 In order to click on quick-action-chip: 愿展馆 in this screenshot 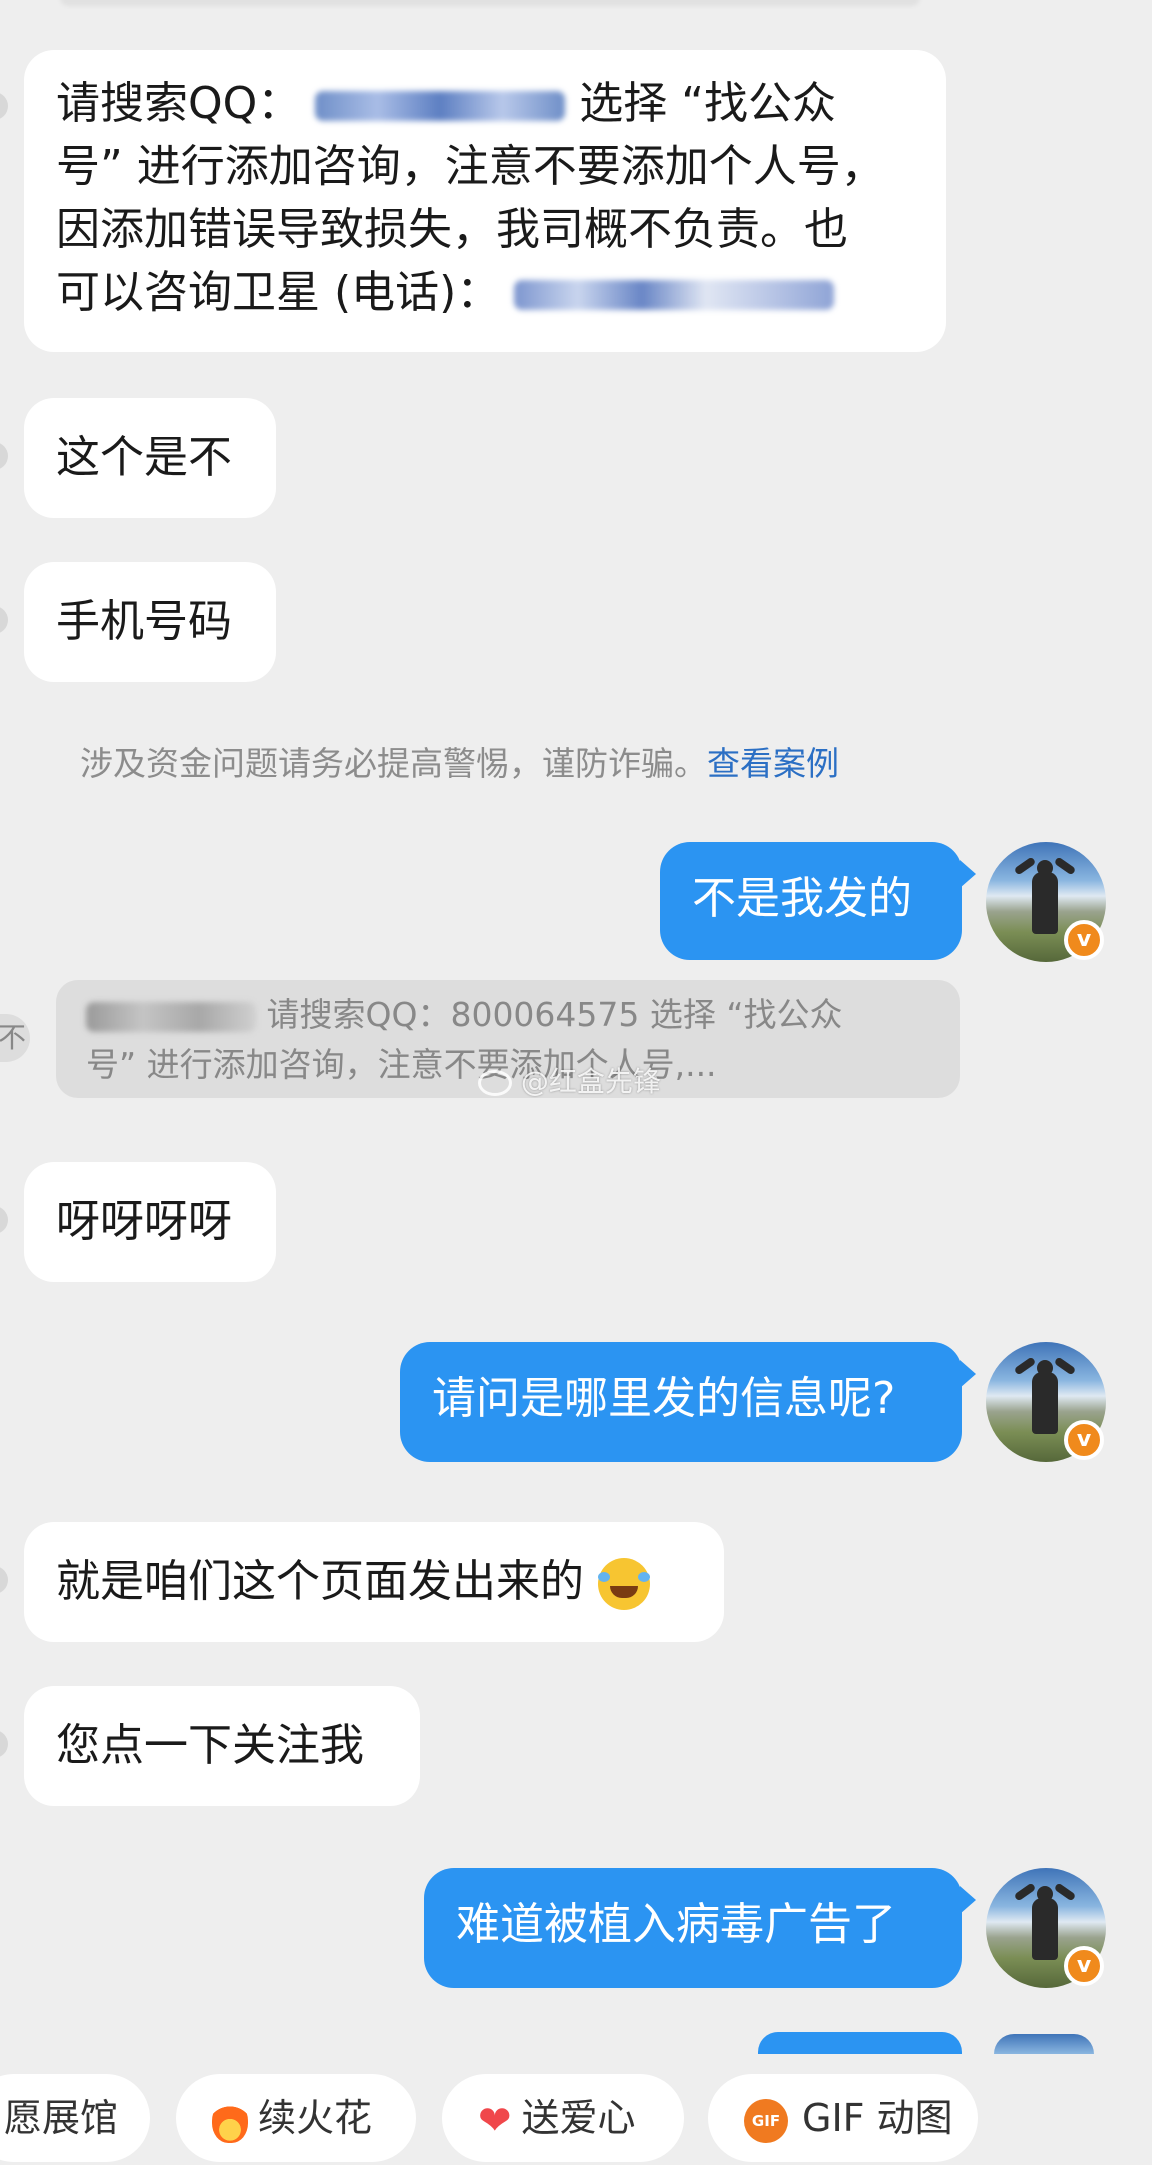, I will do `click(75, 2118)`.